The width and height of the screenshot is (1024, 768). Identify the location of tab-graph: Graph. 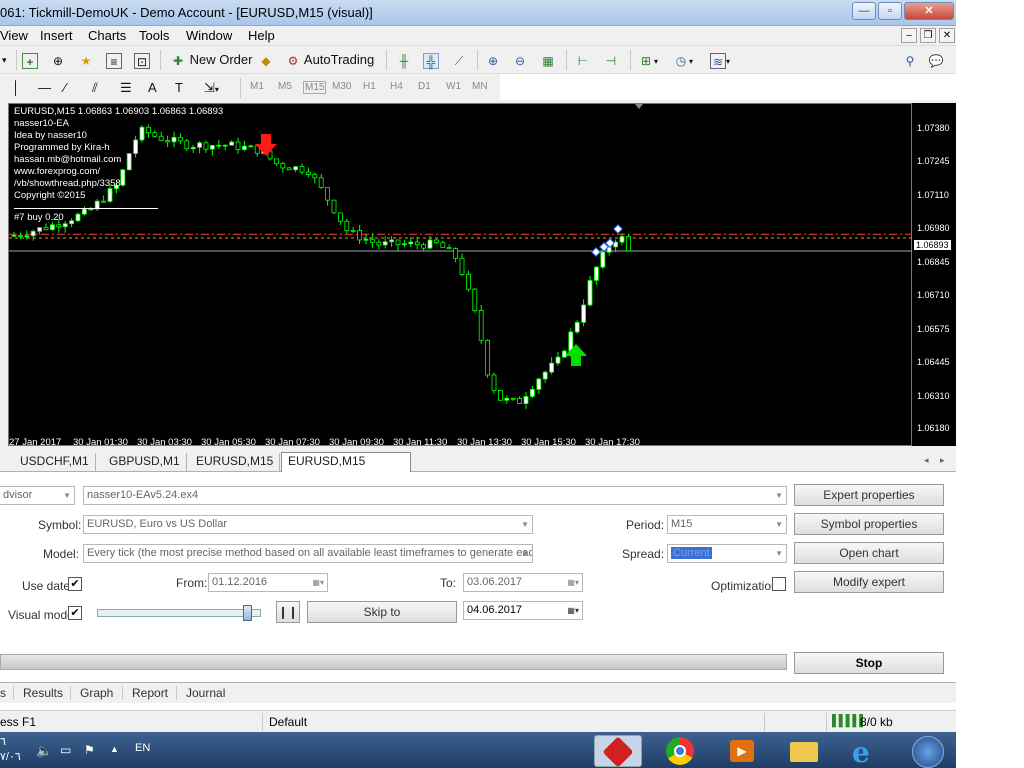
(96, 693).